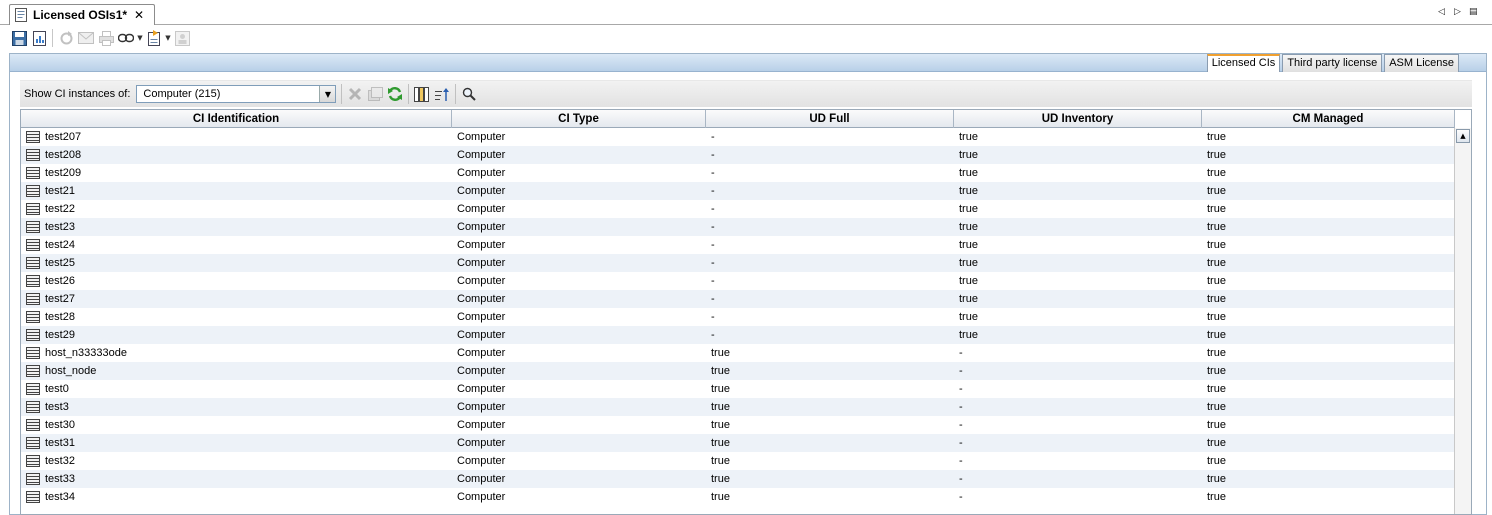 This screenshot has width=1492, height=515. What do you see at coordinates (1459, 12) in the screenshot?
I see `scroll-tabs-right-icon: ▷` at bounding box center [1459, 12].